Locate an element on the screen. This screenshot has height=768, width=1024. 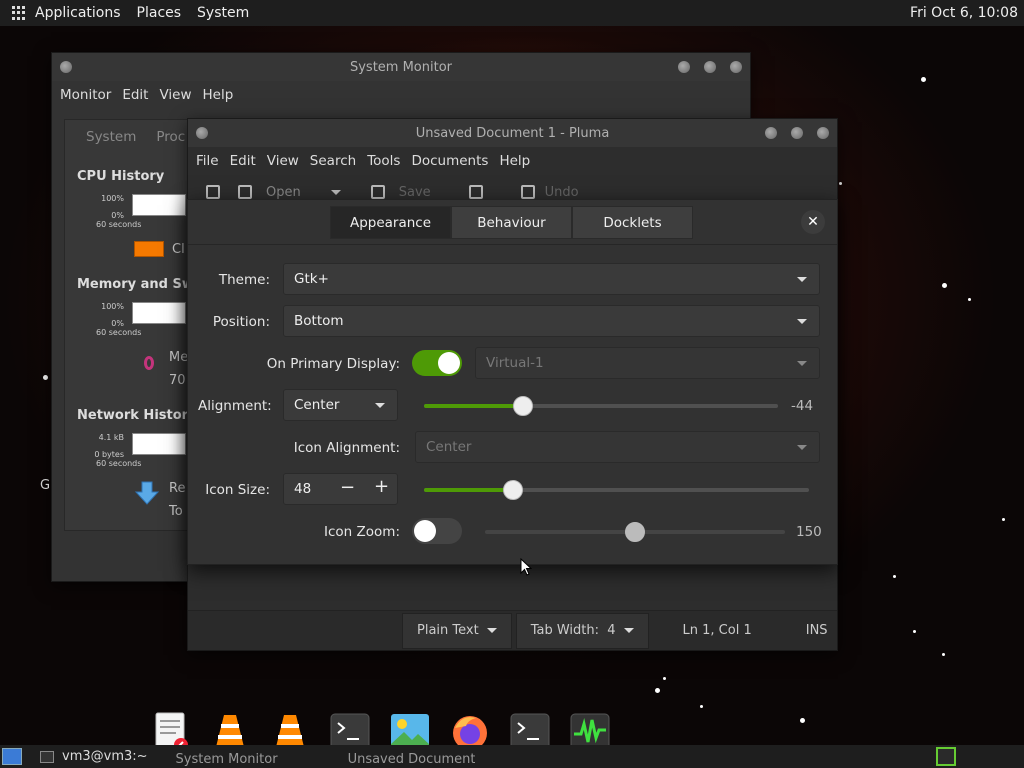
window-title: Unsaved Document 1 - Pluma is located at coordinates (512, 133).